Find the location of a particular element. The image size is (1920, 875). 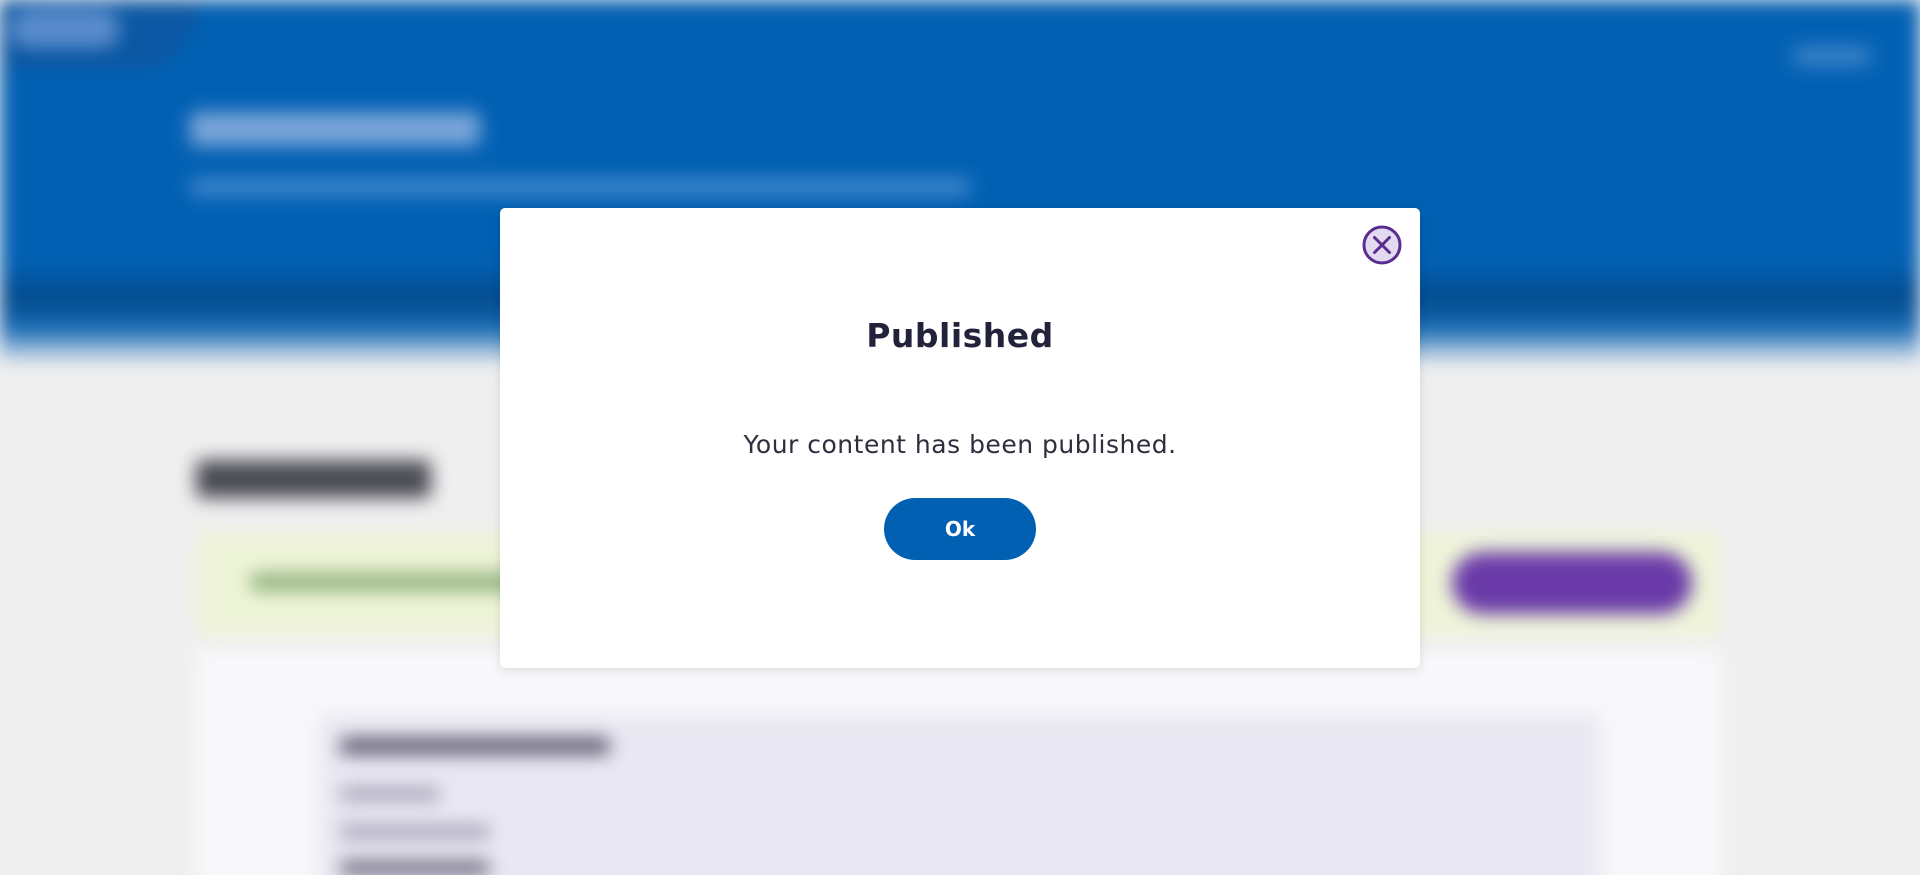

close-button is located at coordinates (1382, 245).